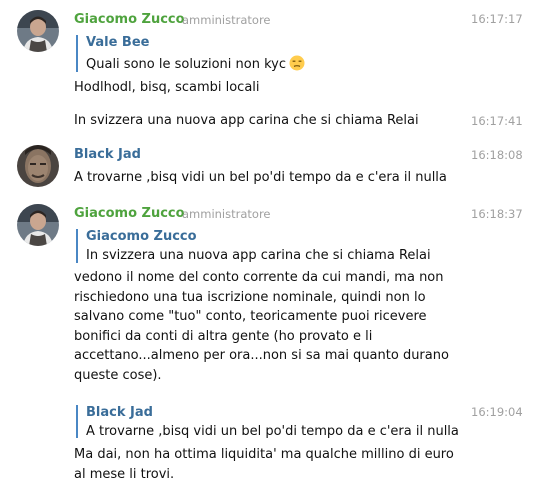 The width and height of the screenshot is (547, 491). I want to click on reply-author: Vale Bee, so click(117, 42).